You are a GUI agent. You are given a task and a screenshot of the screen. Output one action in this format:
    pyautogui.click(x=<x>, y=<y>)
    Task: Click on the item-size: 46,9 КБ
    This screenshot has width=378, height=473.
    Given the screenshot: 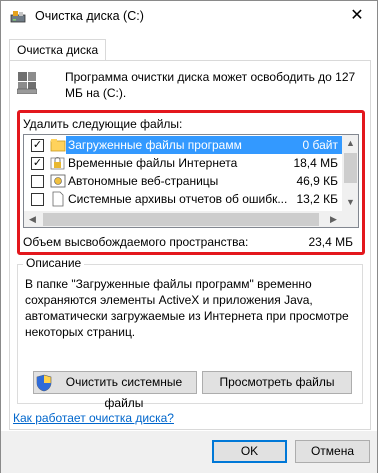 What is the action you would take?
    pyautogui.click(x=317, y=181)
    